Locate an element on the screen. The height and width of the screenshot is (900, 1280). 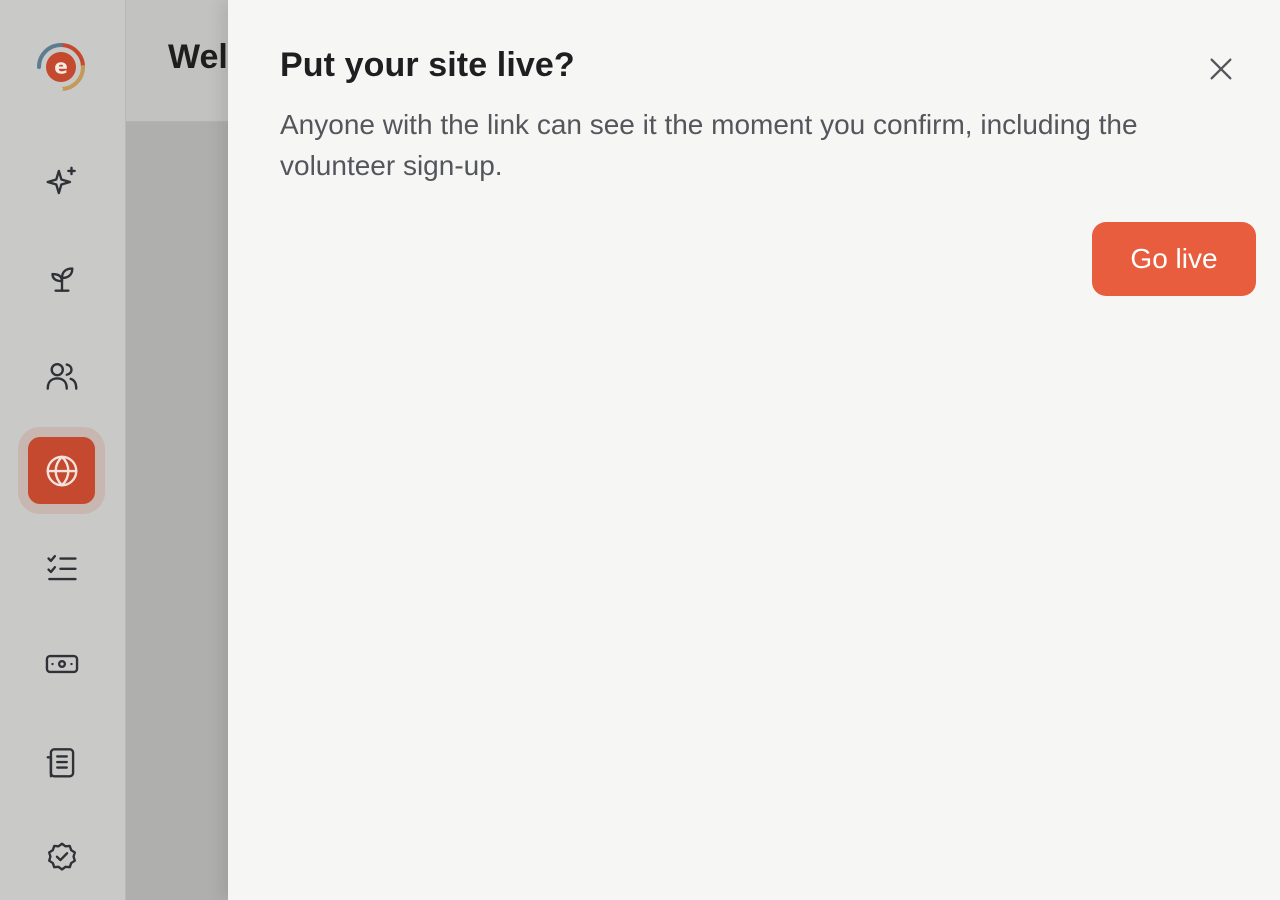
badge-check-icon is located at coordinates (61, 856).